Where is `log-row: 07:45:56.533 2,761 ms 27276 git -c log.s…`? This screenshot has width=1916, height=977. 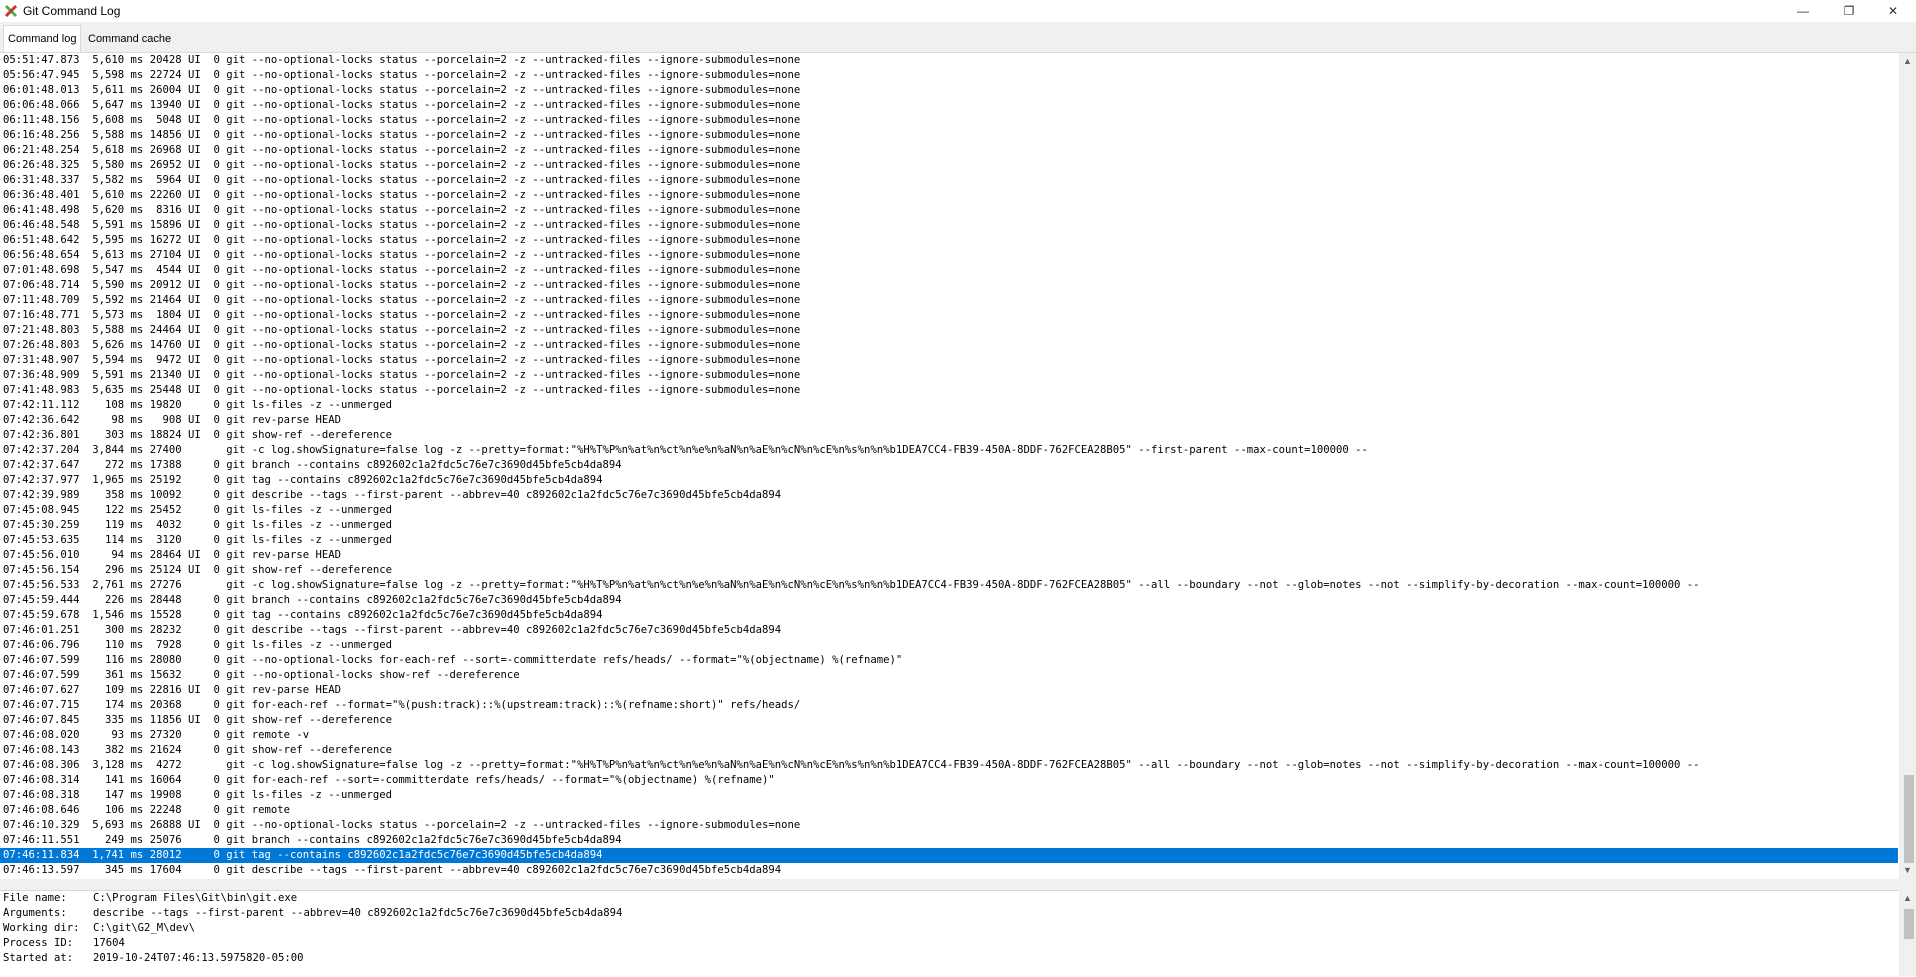 log-row: 07:45:56.533 2,761 ms 27276 git -c log.s… is located at coordinates (949, 585).